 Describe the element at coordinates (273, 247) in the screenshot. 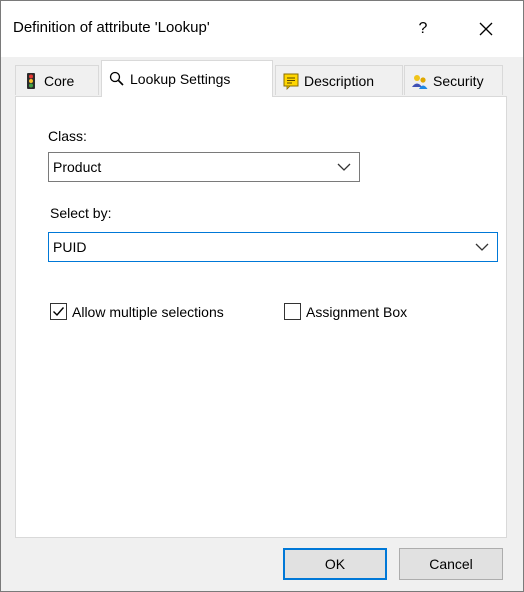

I see `select-by-select: PUID` at that location.